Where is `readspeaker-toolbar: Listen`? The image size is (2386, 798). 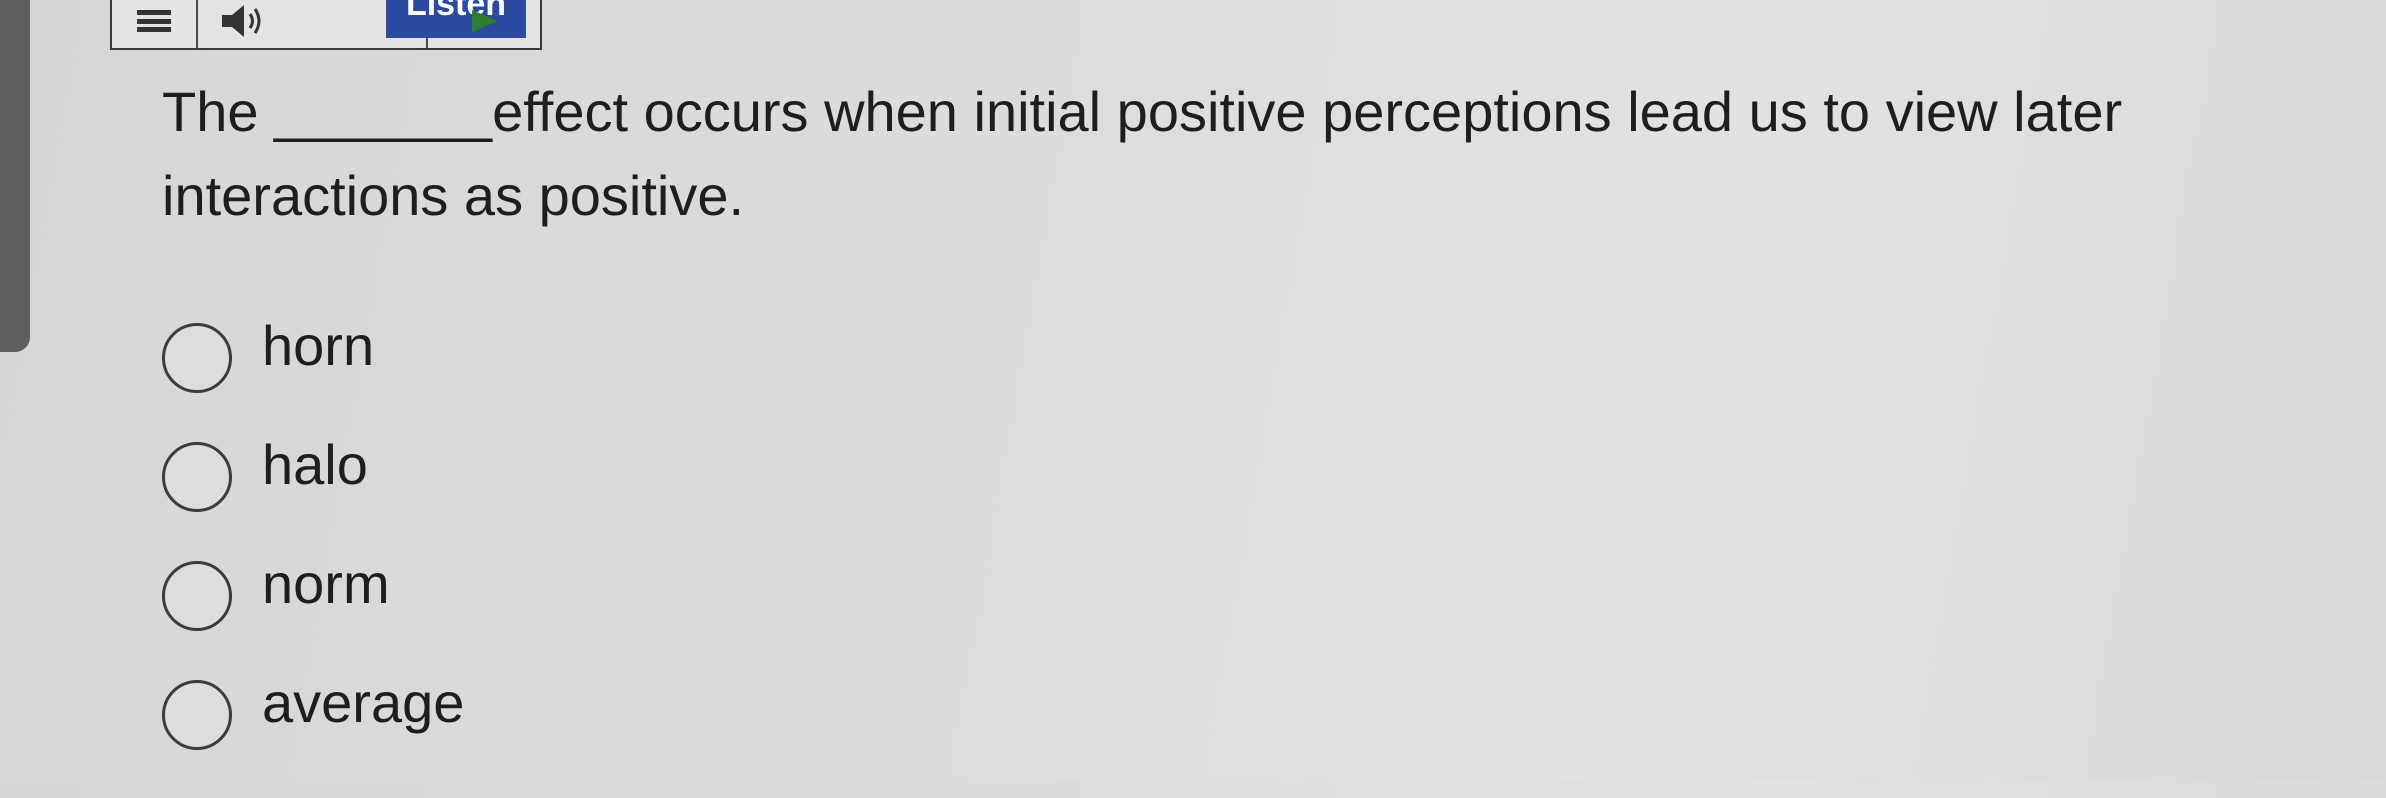
readspeaker-toolbar: Listen is located at coordinates (326, 25).